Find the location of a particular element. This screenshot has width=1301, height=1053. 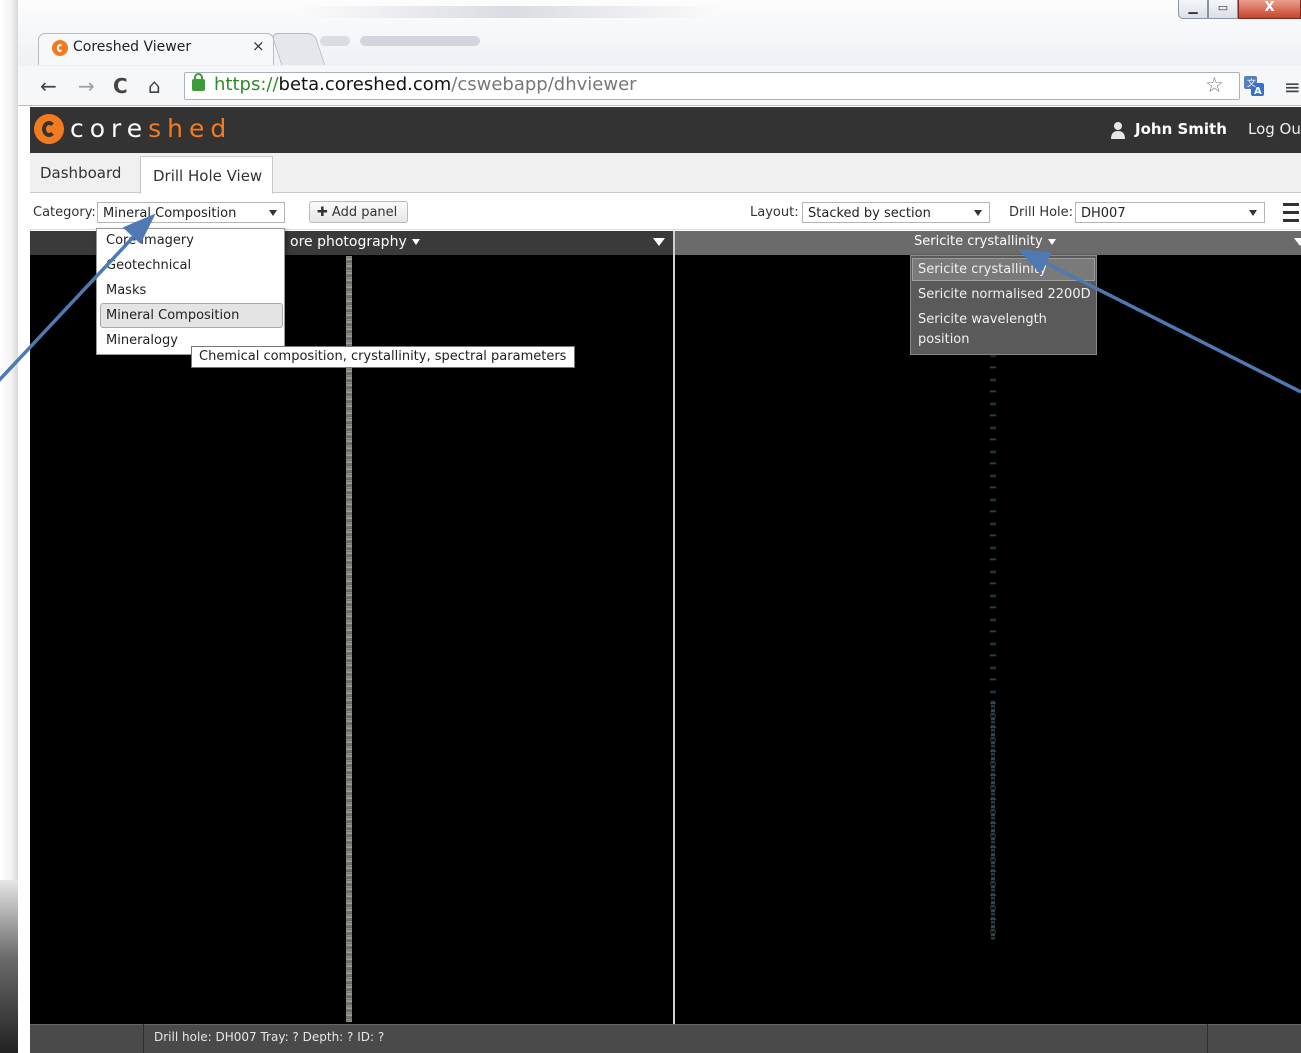

desktop-background-dark is located at coordinates (9, 966).